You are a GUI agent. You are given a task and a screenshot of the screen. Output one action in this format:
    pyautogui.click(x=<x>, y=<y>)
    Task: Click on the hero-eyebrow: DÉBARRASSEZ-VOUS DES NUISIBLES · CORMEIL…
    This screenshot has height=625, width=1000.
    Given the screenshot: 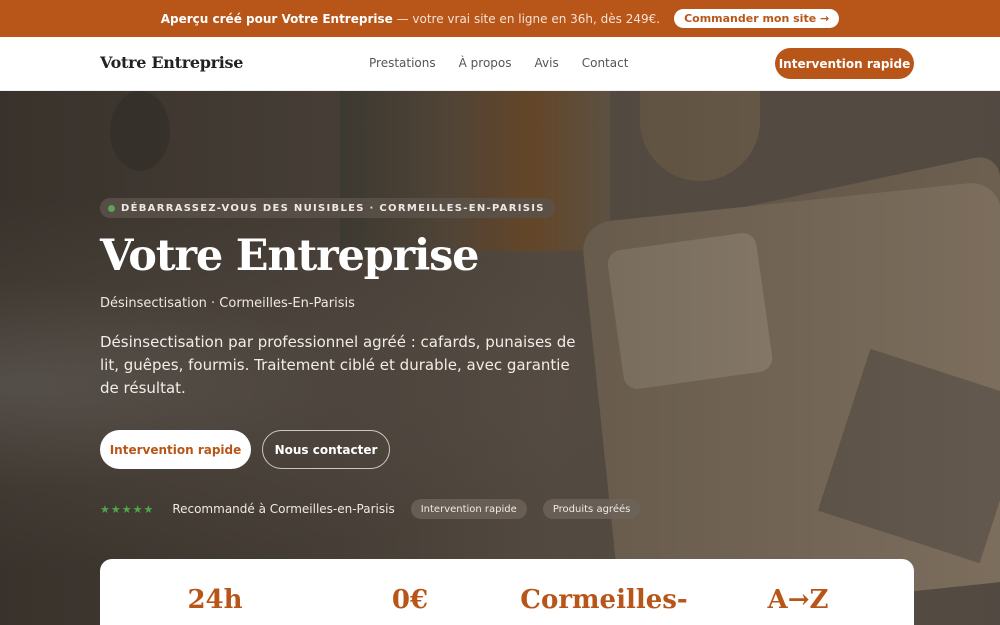 What is the action you would take?
    pyautogui.click(x=327, y=208)
    